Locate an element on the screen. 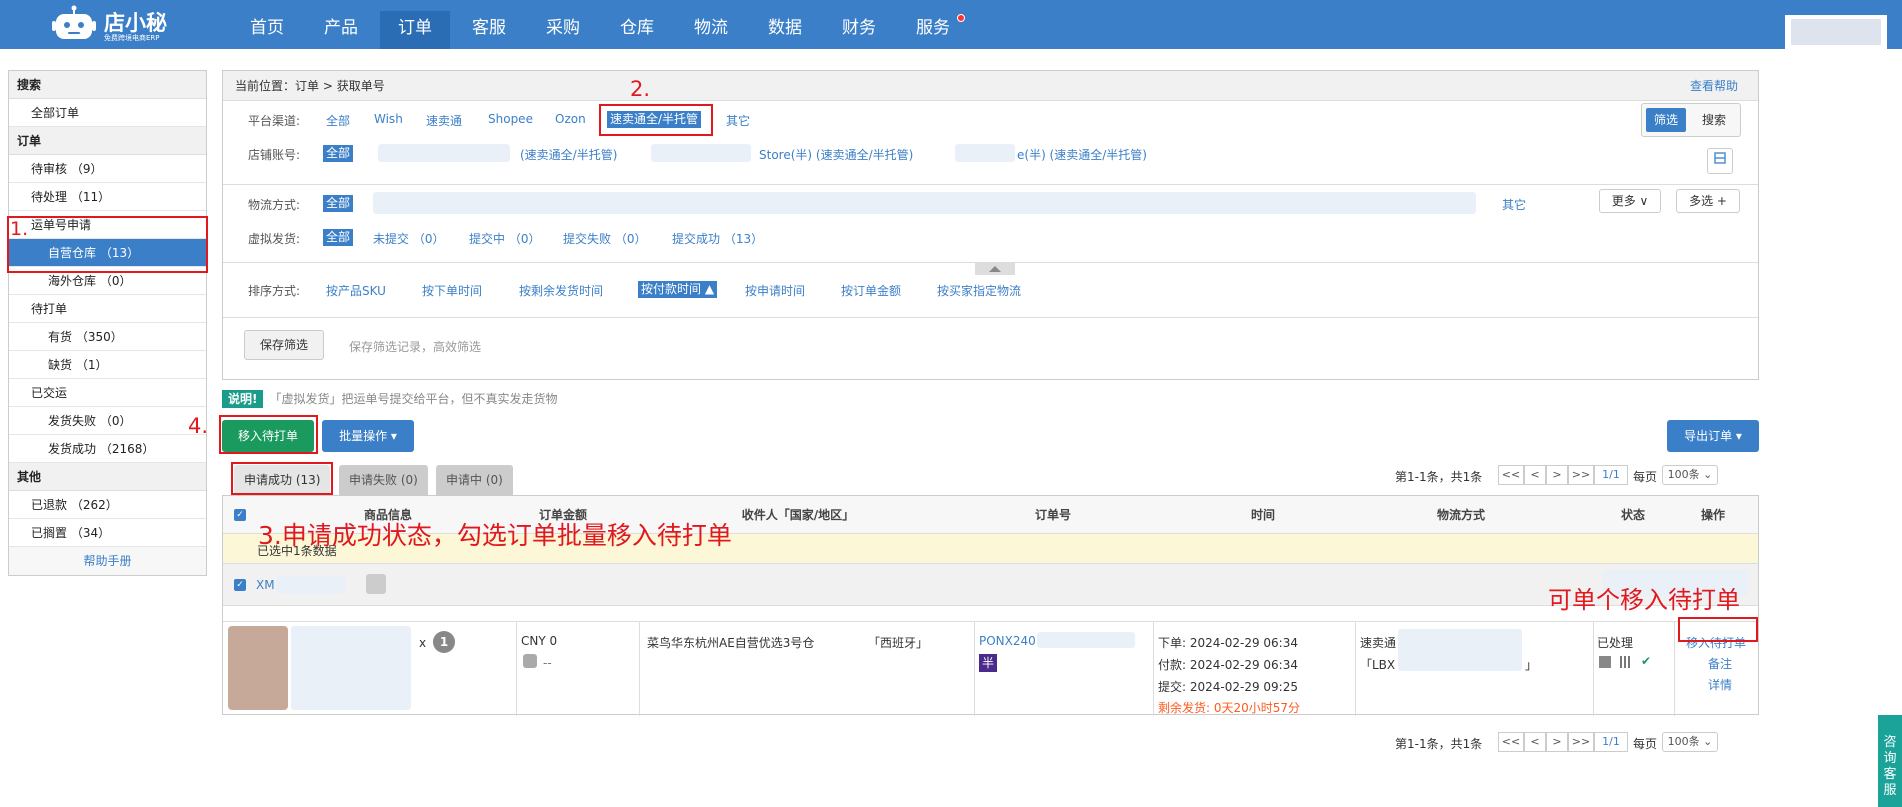 The height and width of the screenshot is (807, 1902). shop-1: (速卖通全/半托管) is located at coordinates (568, 154).